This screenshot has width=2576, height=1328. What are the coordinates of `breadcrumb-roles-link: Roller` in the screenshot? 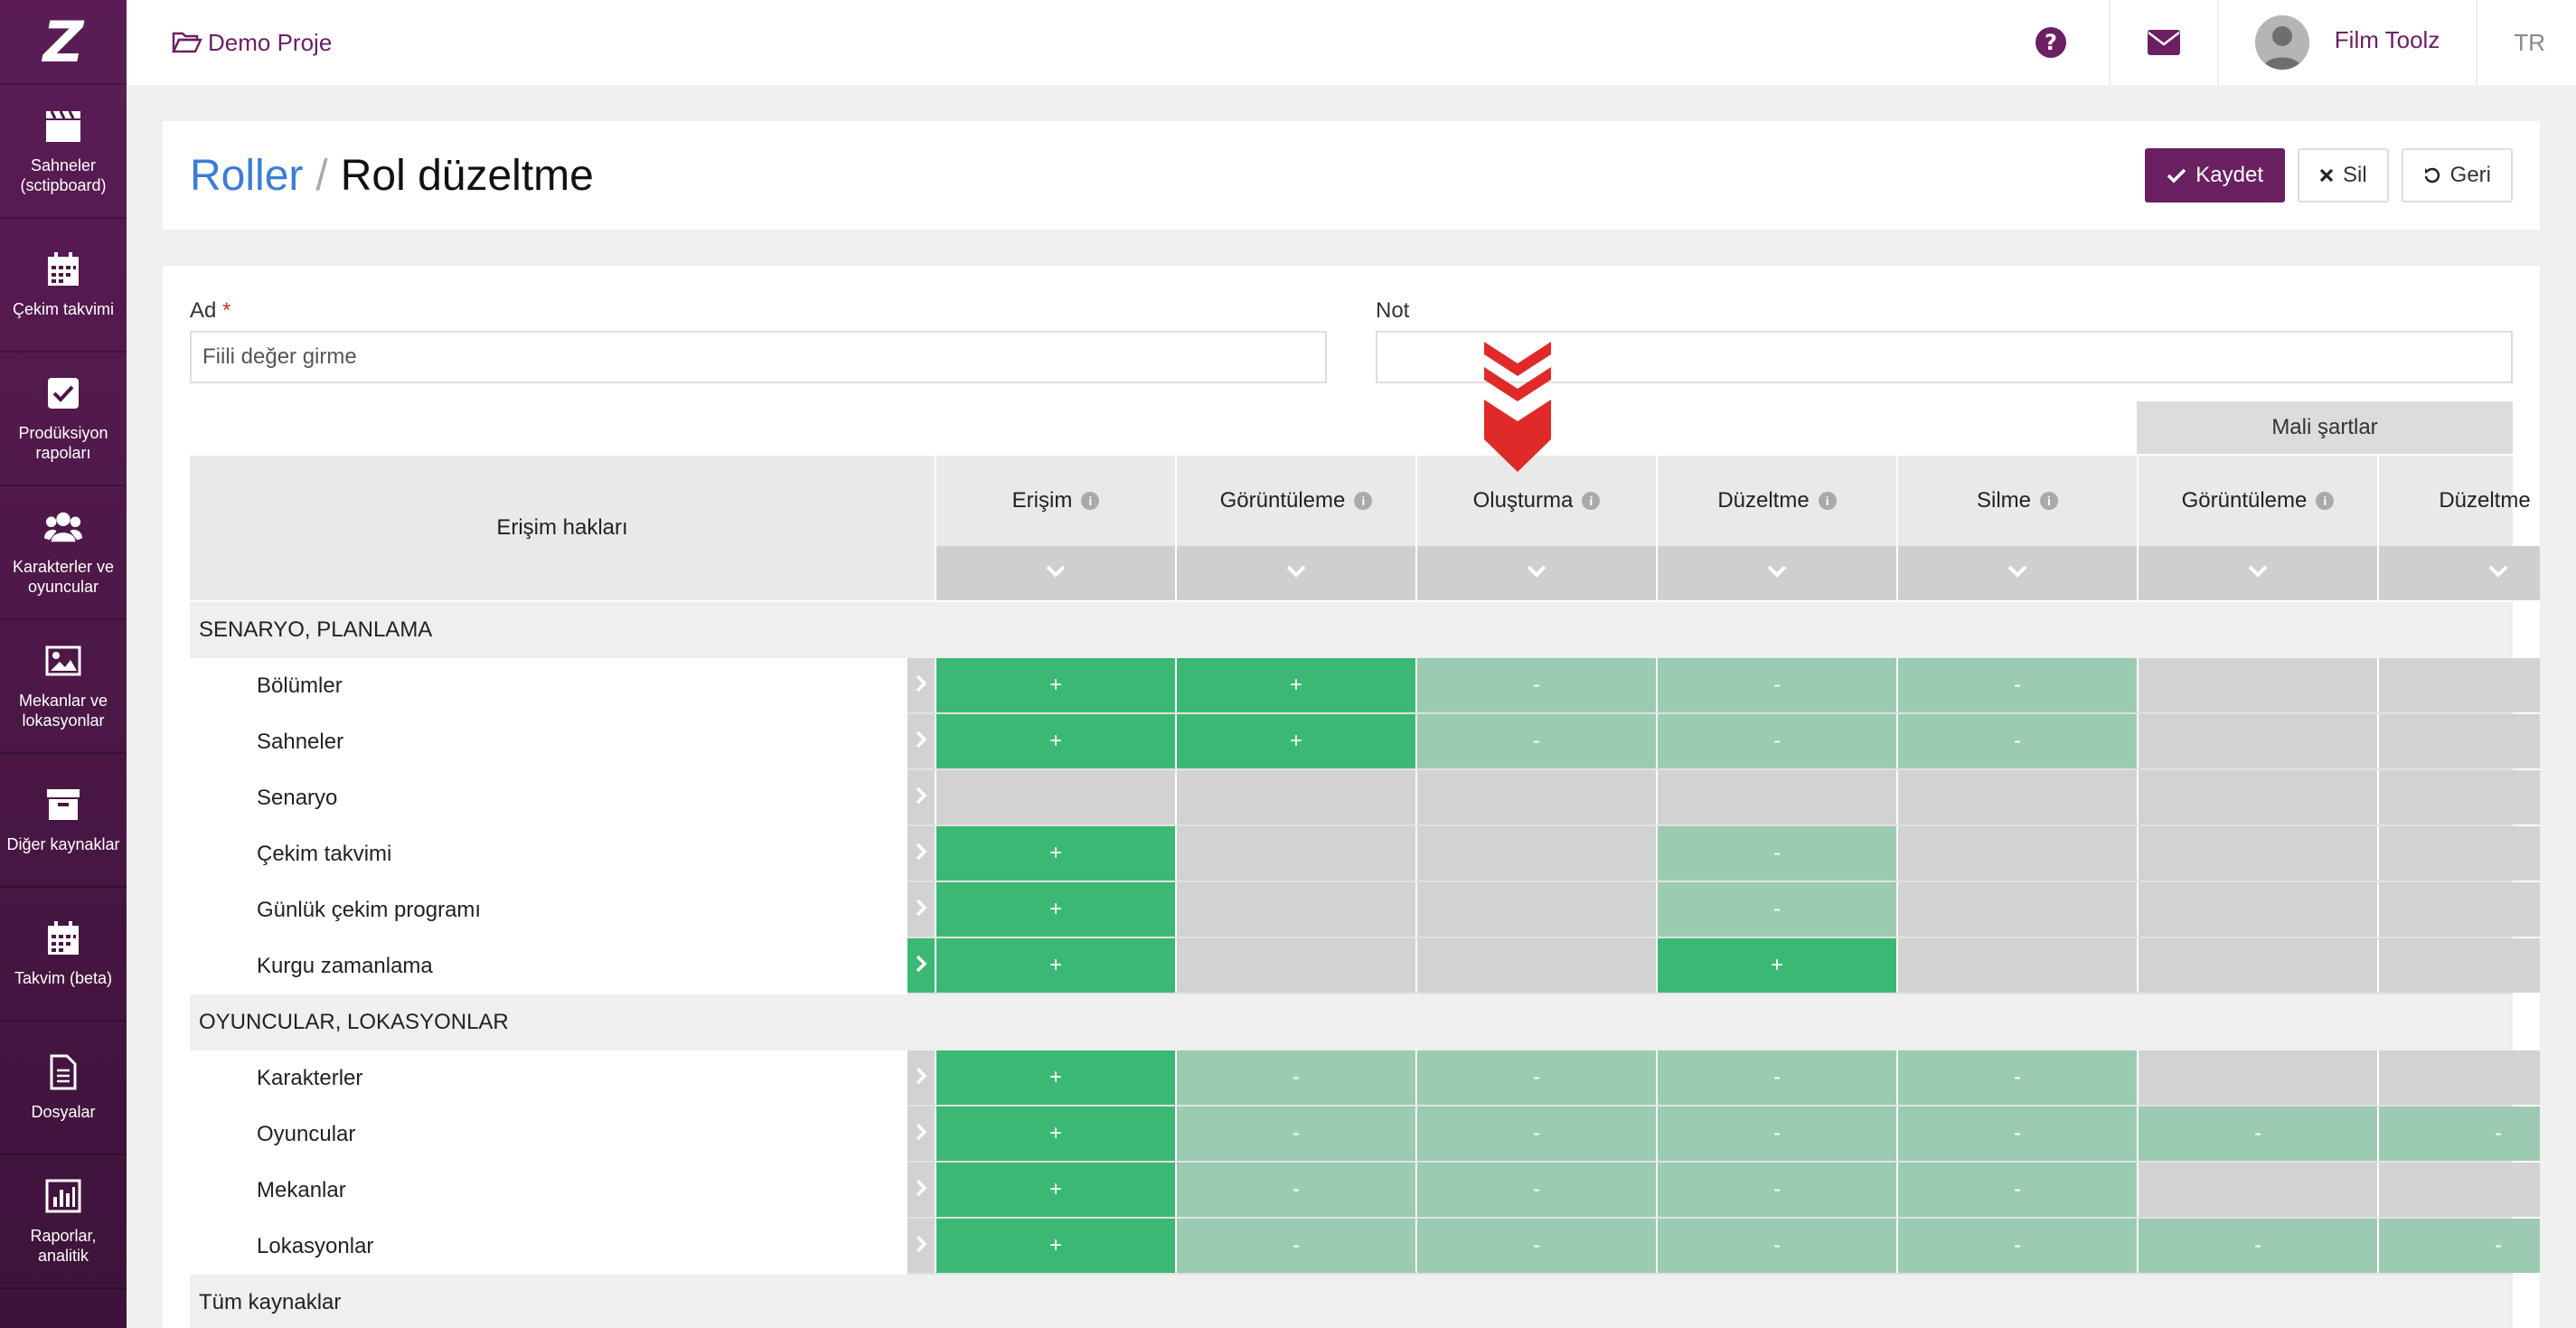 It's located at (247, 176).